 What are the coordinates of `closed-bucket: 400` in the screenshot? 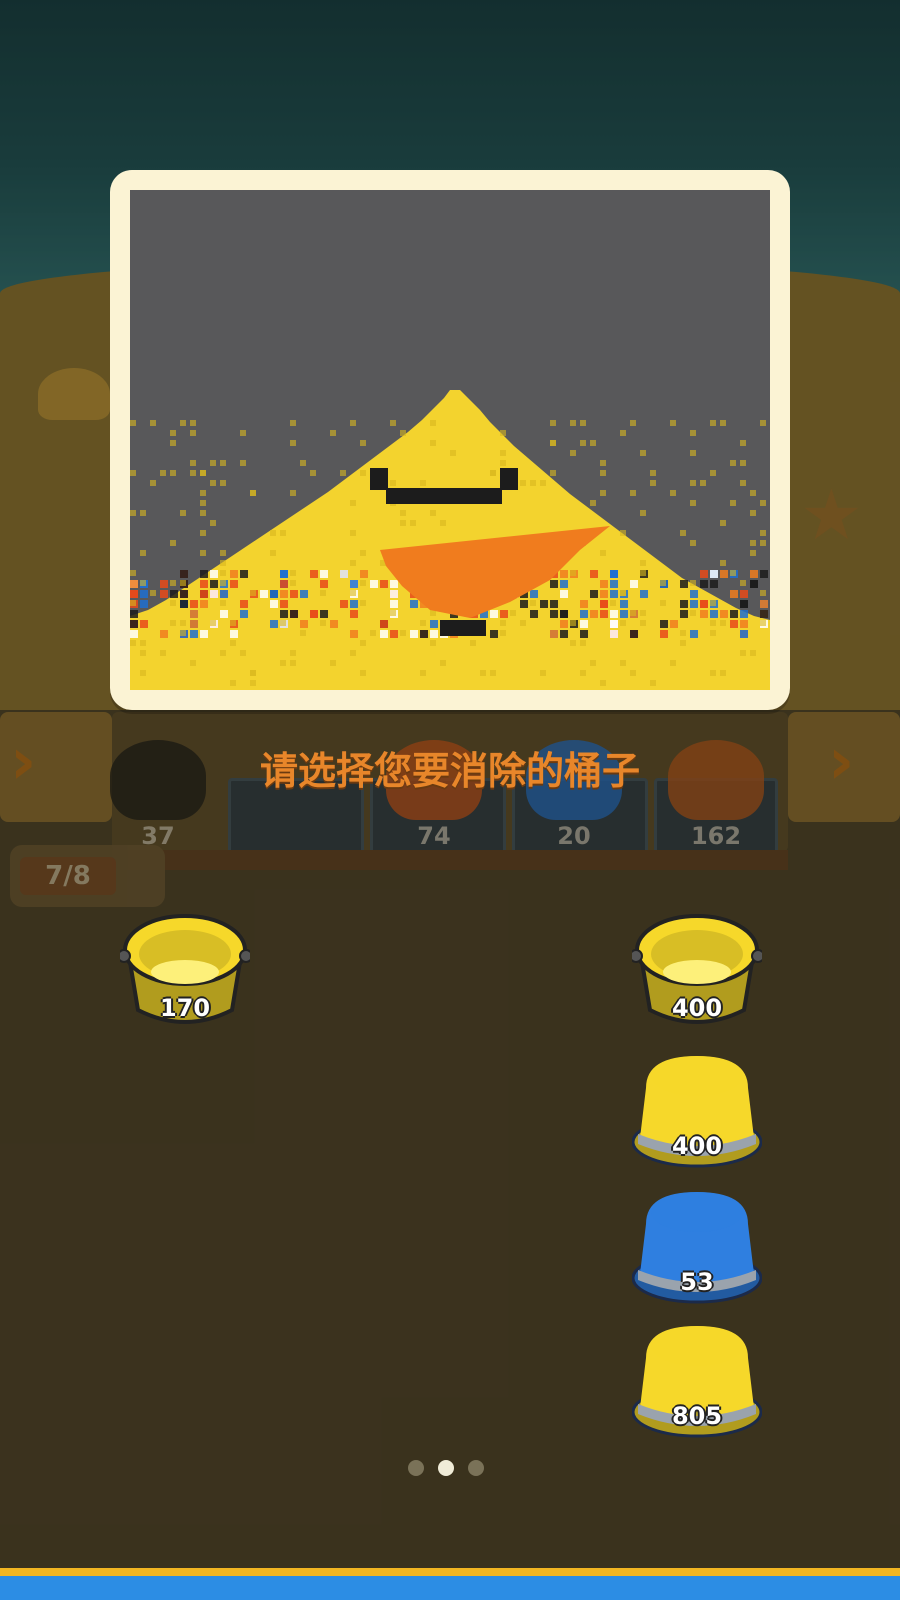 It's located at (697, 1108).